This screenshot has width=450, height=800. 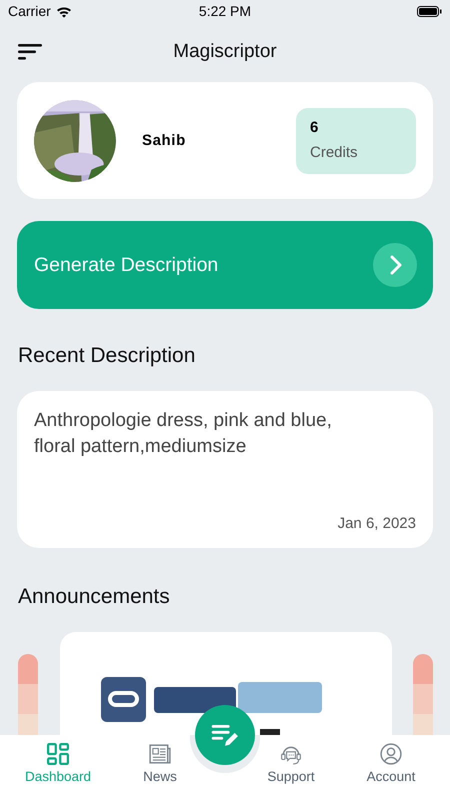 What do you see at coordinates (225, 11) in the screenshot?
I see `status-time: 5:22 PM` at bounding box center [225, 11].